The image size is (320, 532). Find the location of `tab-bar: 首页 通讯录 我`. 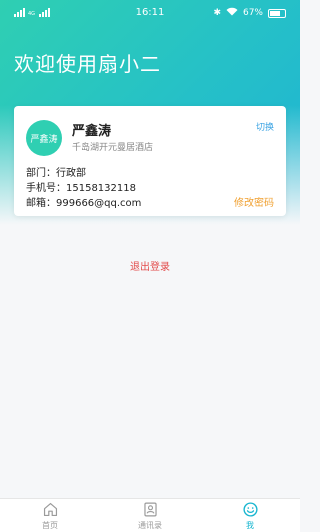

tab-bar: 首页 通讯录 我 is located at coordinates (150, 515).